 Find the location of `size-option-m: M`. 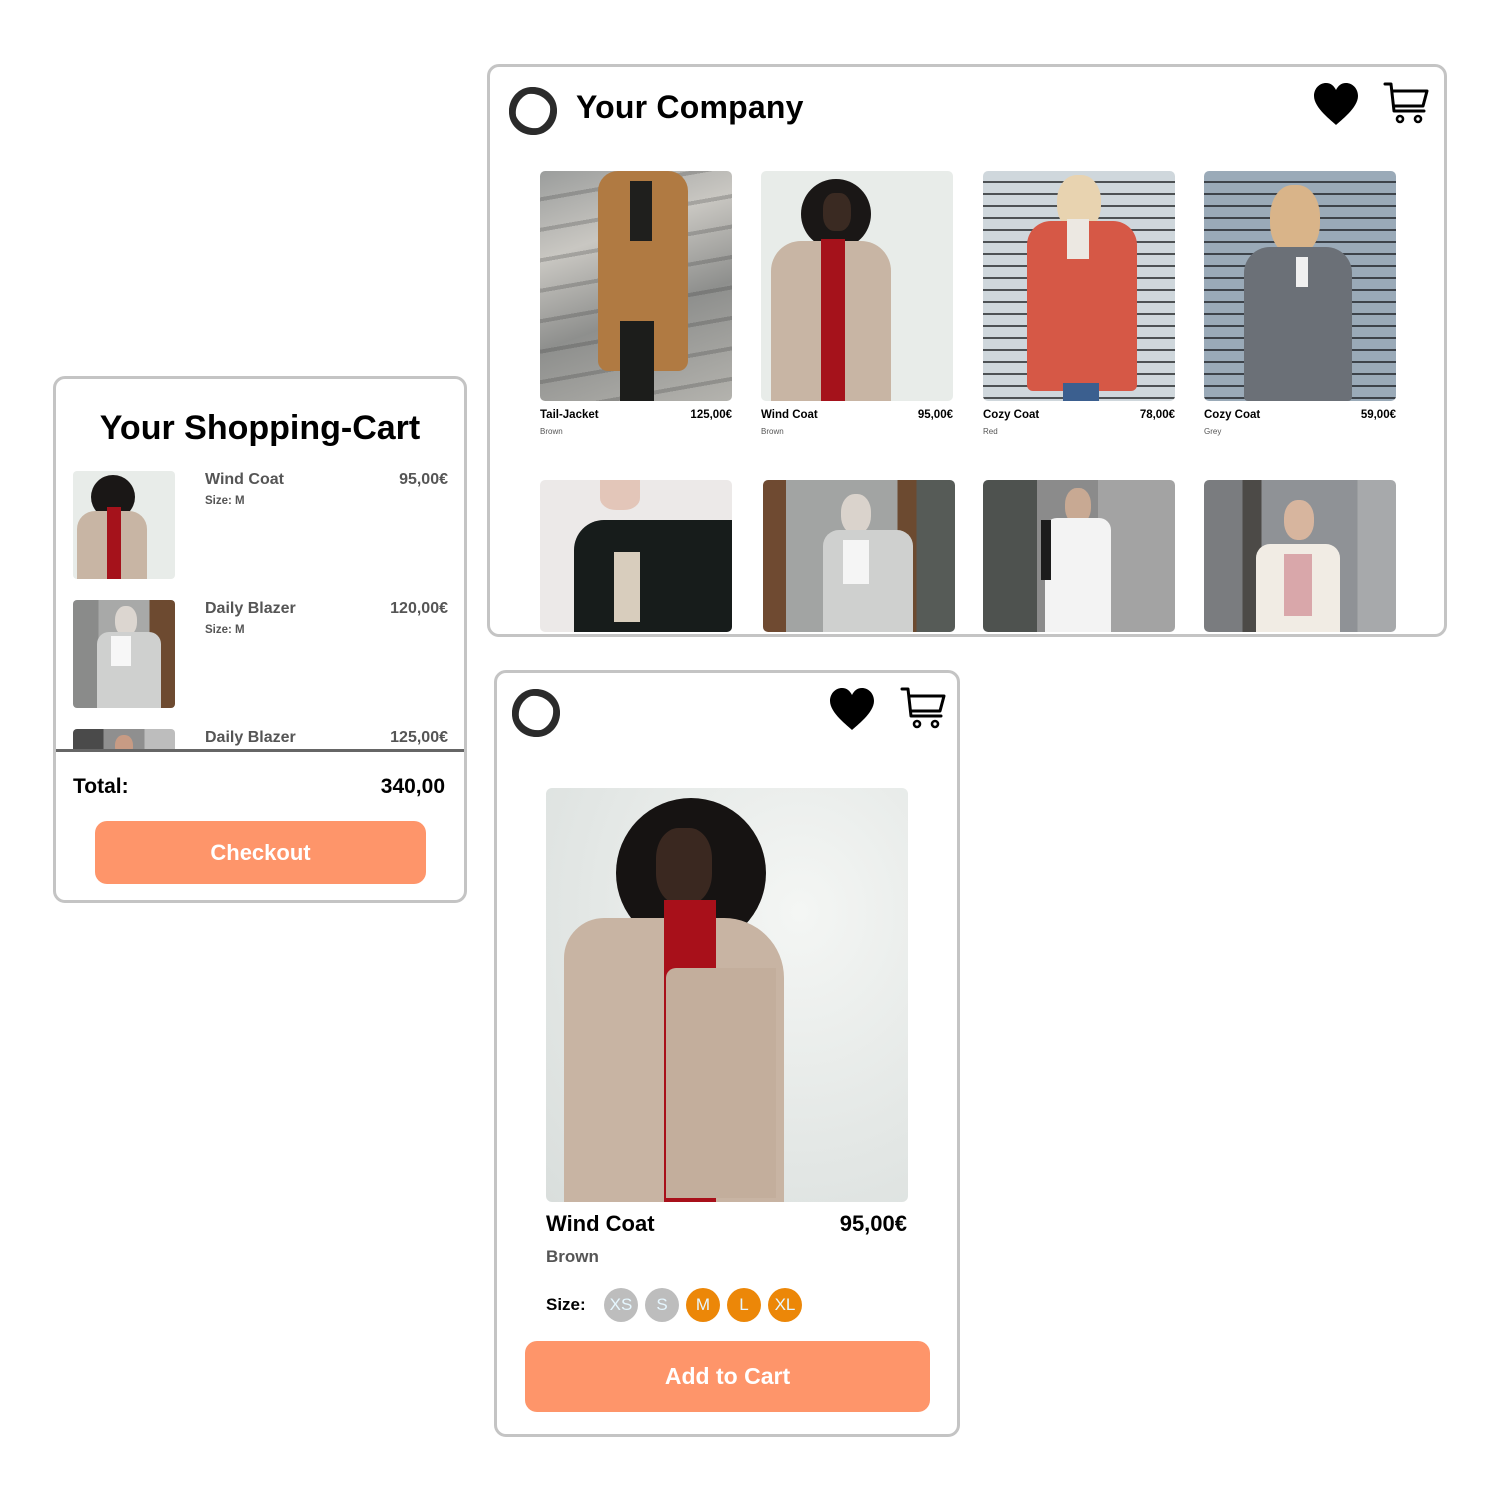

size-option-m: M is located at coordinates (703, 1305).